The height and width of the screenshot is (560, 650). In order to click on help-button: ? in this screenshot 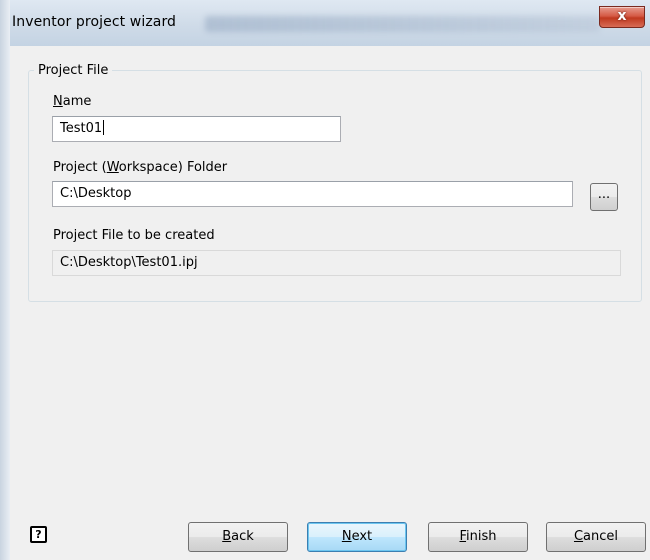, I will do `click(38, 534)`.